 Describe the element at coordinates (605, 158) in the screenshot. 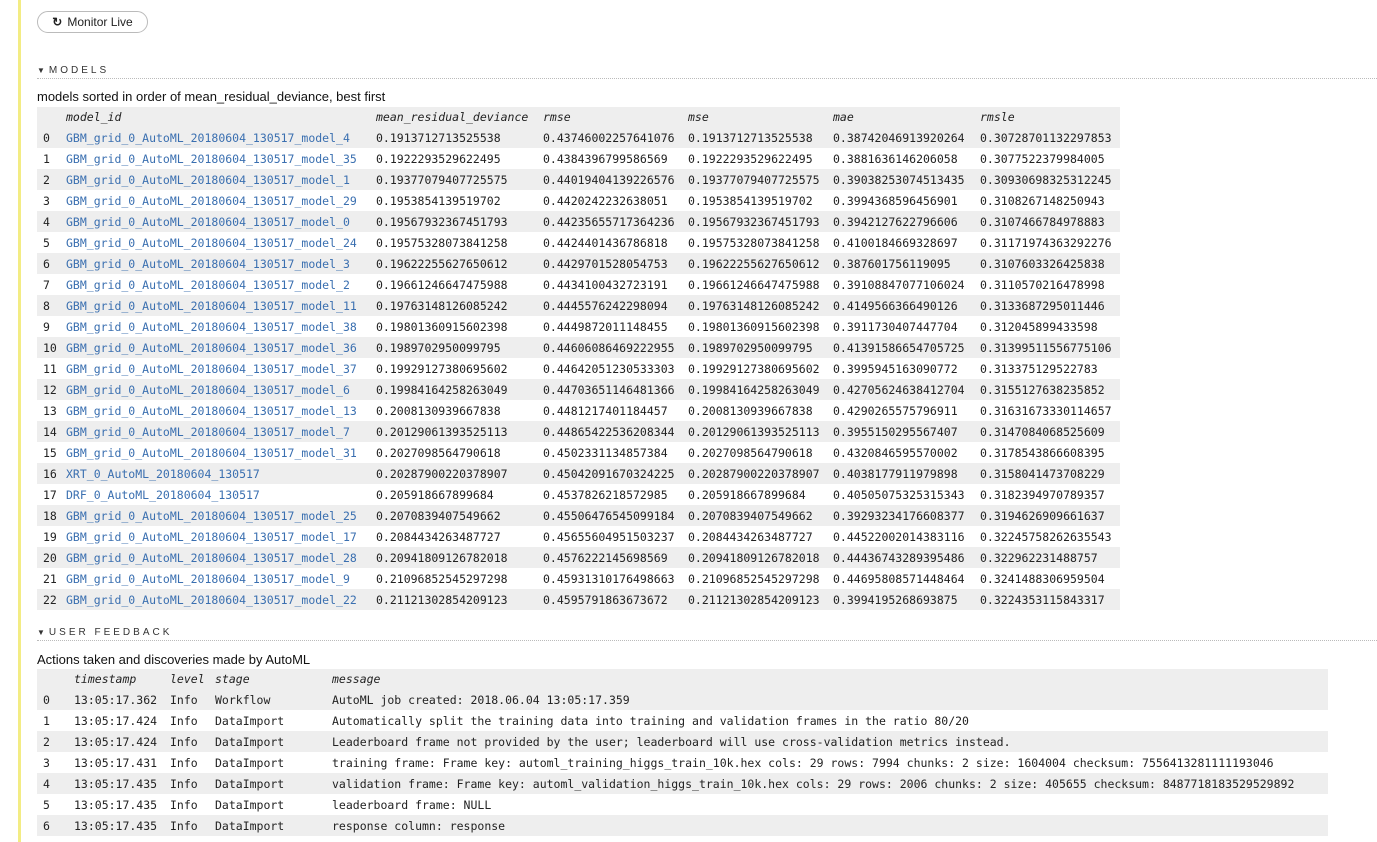

I see `cell-rmse: 0.4384396799586569` at that location.